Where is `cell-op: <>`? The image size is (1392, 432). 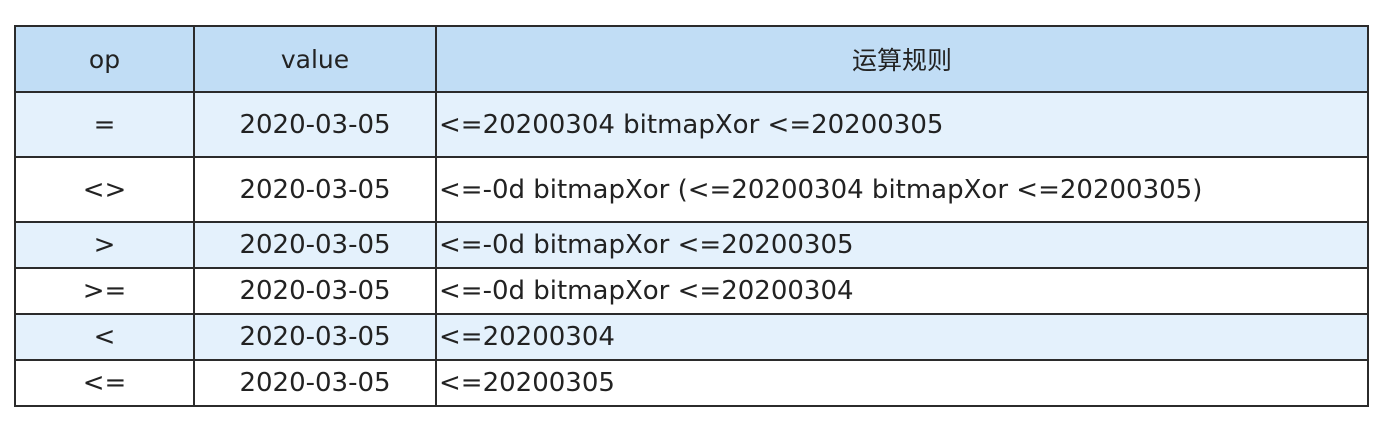 cell-op: <> is located at coordinates (104, 189).